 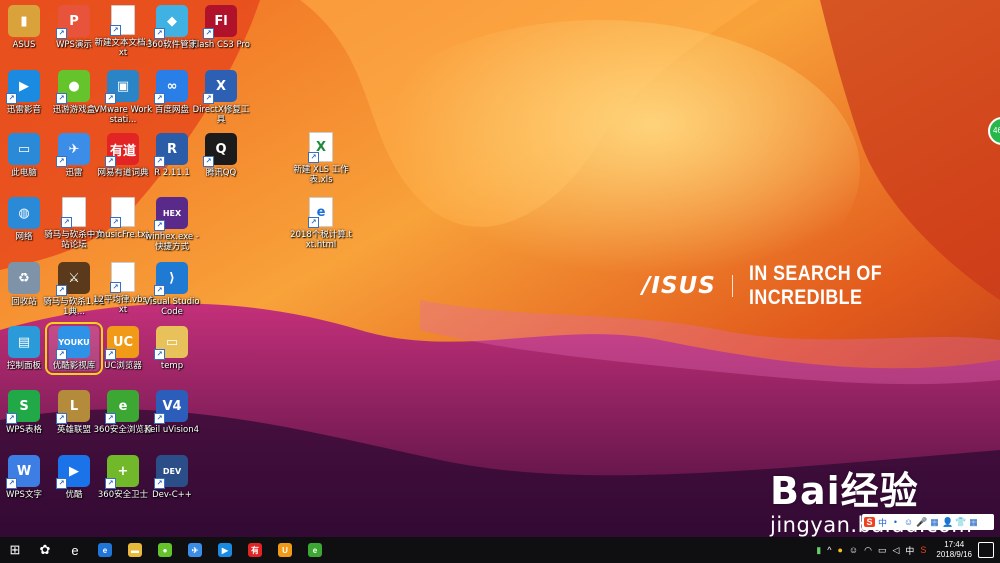 I want to click on volume-icon: ◁, so click(x=895, y=550).